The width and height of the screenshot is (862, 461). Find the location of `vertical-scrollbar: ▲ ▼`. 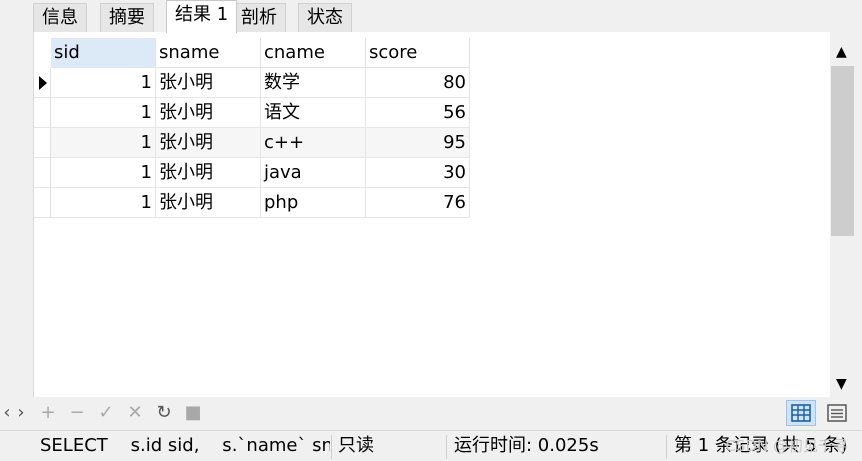

vertical-scrollbar: ▲ ▼ is located at coordinates (843, 217).